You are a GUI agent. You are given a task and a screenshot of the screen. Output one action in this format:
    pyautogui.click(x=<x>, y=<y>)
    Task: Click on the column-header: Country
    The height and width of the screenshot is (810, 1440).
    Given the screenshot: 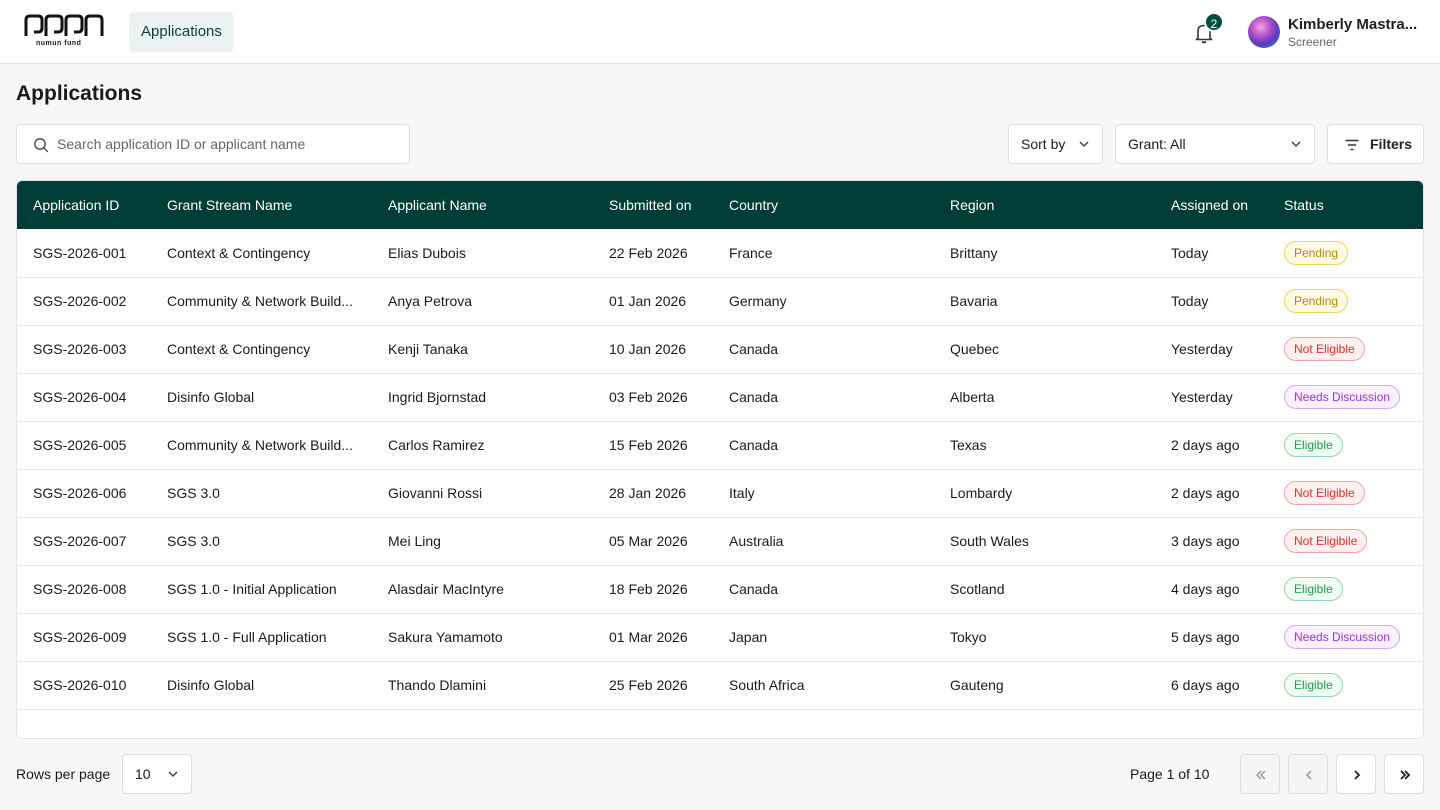 What is the action you would take?
    pyautogui.click(x=823, y=205)
    